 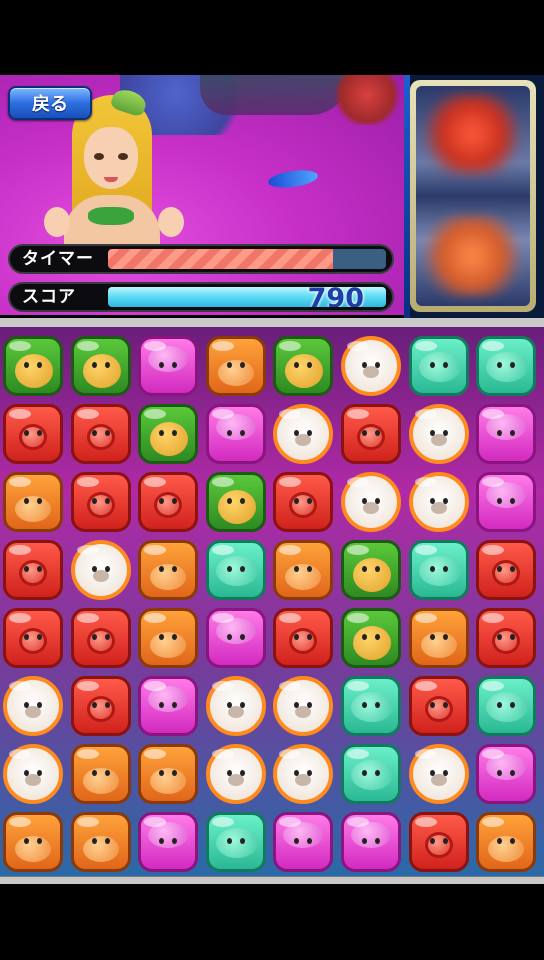 I want to click on timer-gauge: タイマー, so click(x=201, y=259).